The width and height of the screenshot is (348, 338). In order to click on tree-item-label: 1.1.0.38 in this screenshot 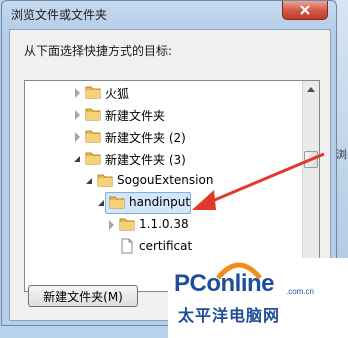, I will do `click(164, 224)`.